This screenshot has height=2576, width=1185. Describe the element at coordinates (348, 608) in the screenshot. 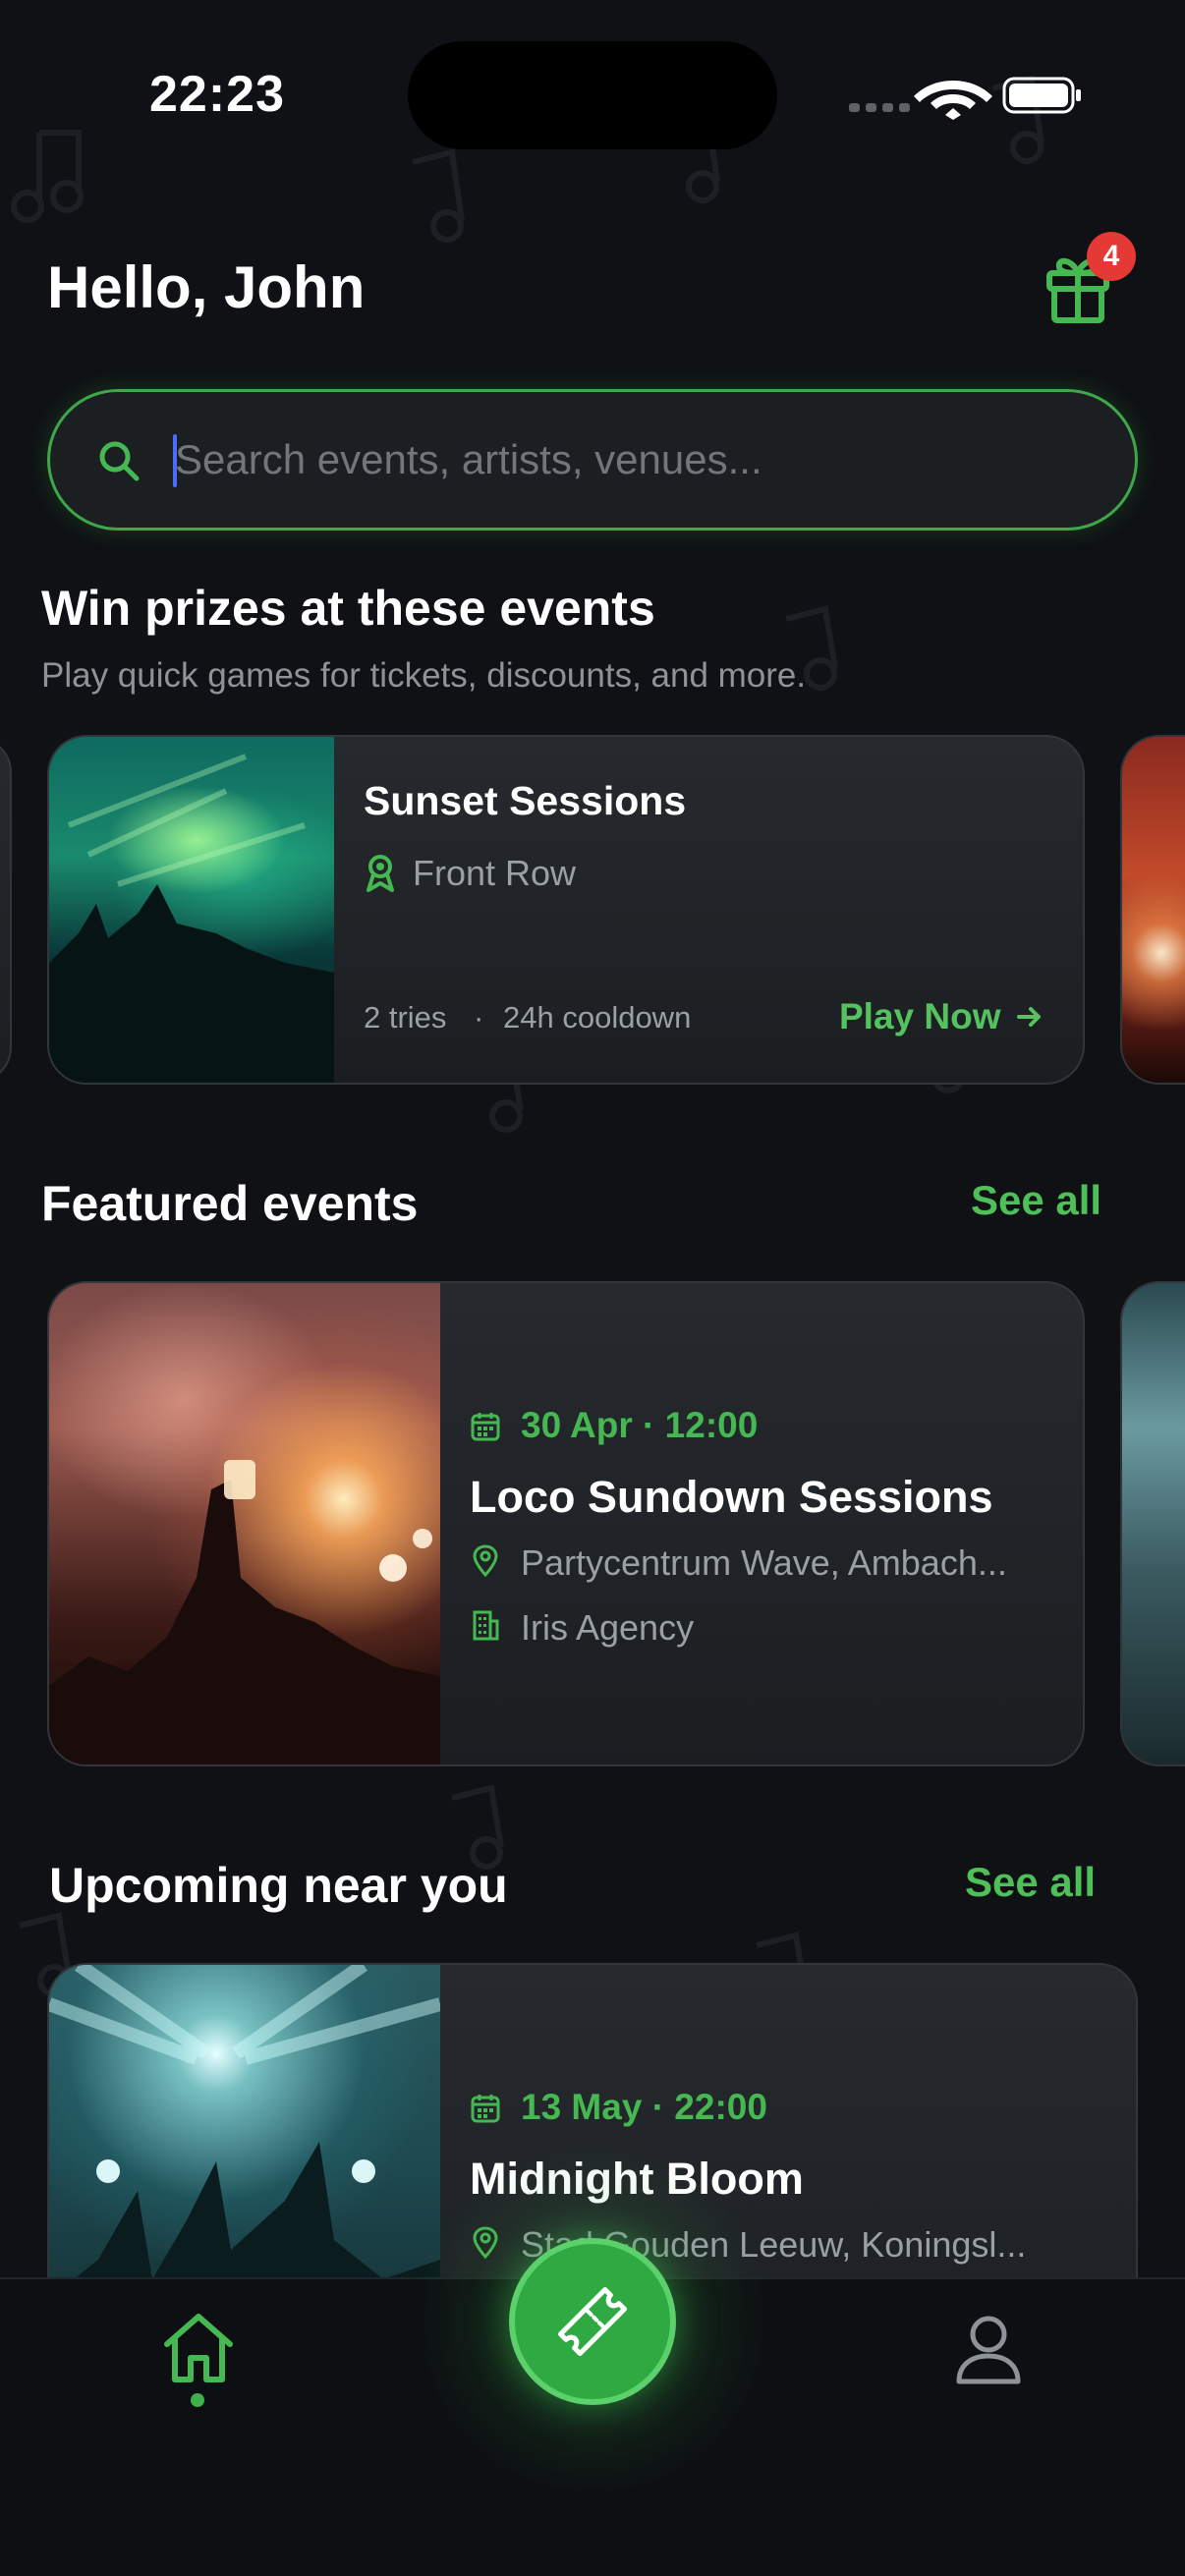

I see `prizes-section-title: Win prizes at these events` at that location.